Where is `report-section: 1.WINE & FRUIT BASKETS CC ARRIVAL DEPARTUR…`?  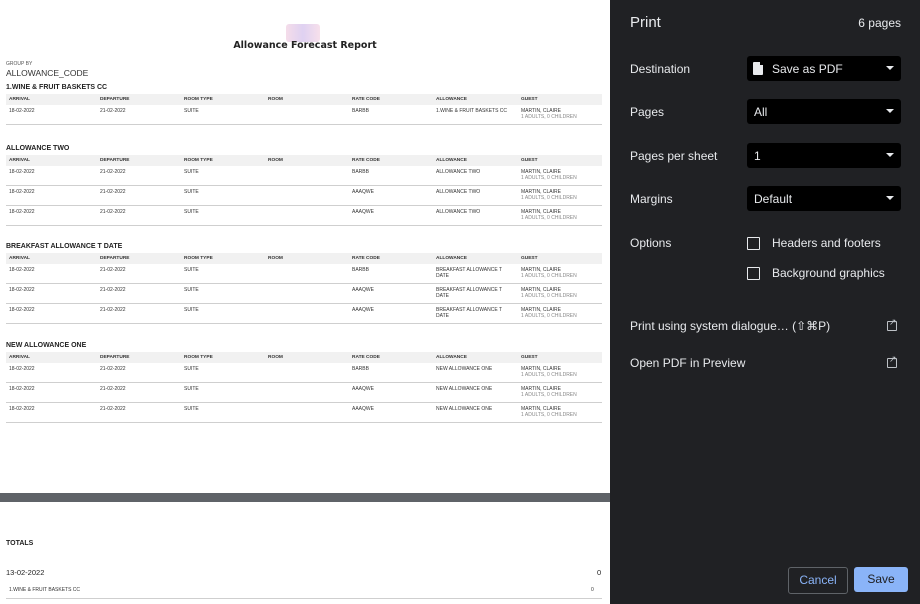
report-section: 1.WINE & FRUIT BASKETS CC ARRIVAL DEPARTUR… is located at coordinates (304, 103).